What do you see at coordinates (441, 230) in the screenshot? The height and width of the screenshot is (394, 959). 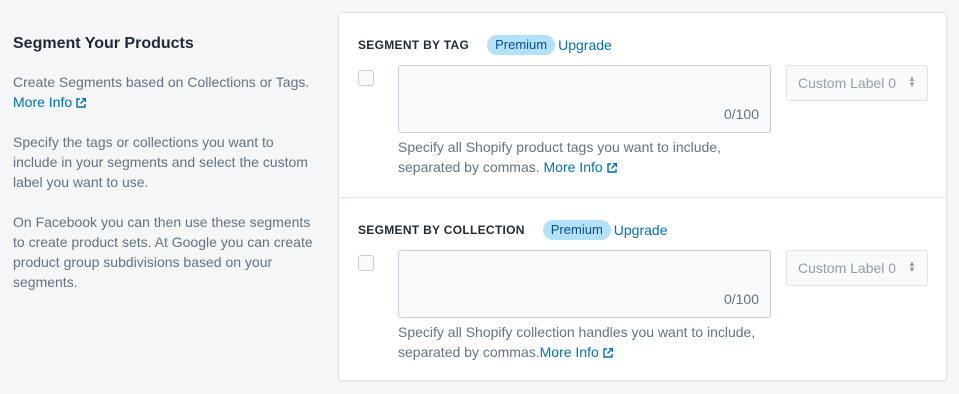 I see `section-title: SEGMENT BY COLLECTION` at bounding box center [441, 230].